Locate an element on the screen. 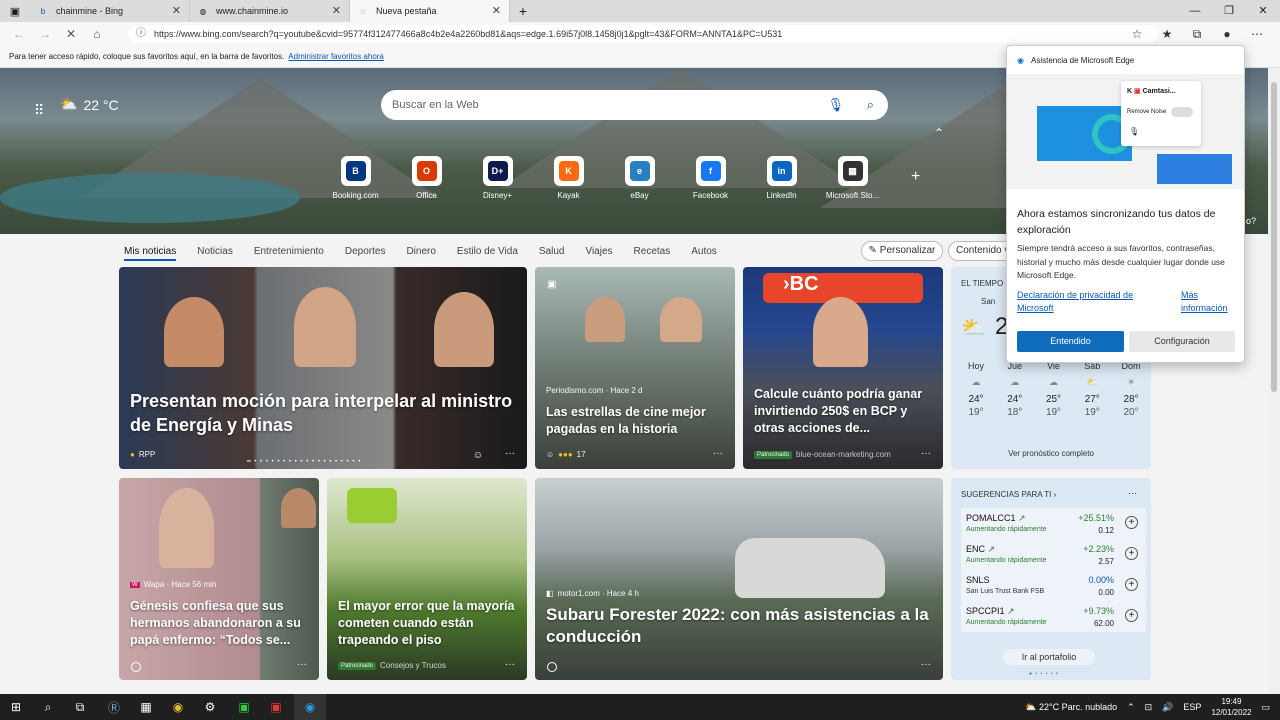 The width and height of the screenshot is (1280, 720). more-info-link: Más información is located at coordinates (1211, 302).